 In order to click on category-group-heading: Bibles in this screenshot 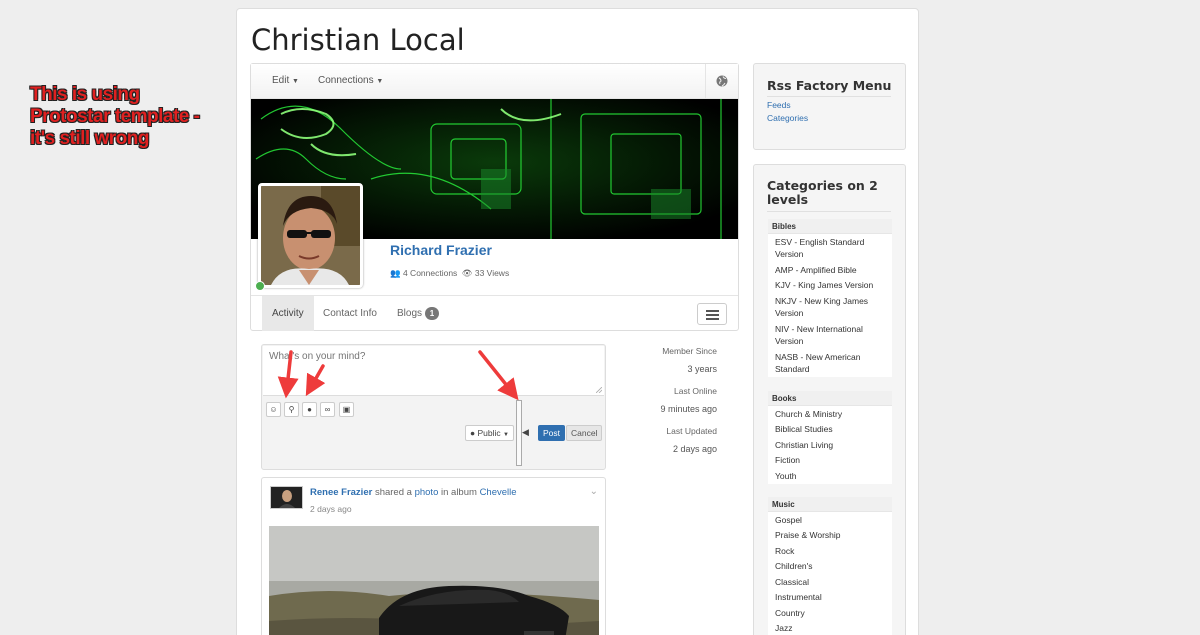, I will do `click(830, 226)`.